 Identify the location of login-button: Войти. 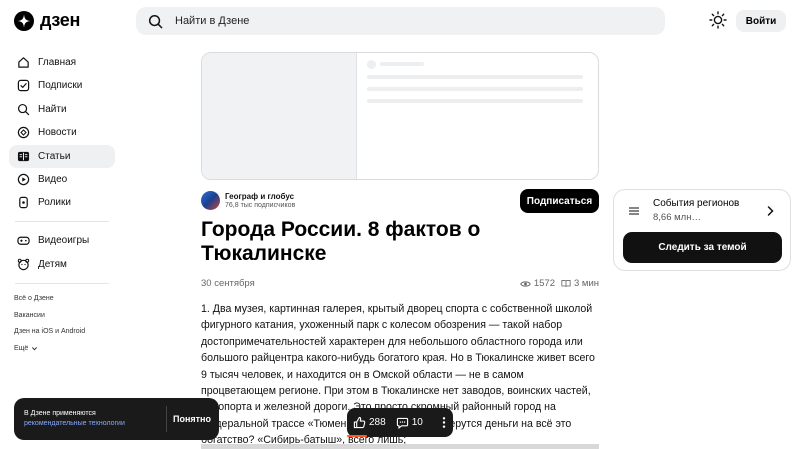
(761, 21).